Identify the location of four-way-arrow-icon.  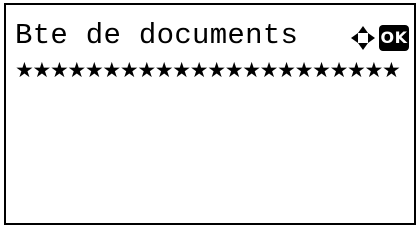
(363, 38).